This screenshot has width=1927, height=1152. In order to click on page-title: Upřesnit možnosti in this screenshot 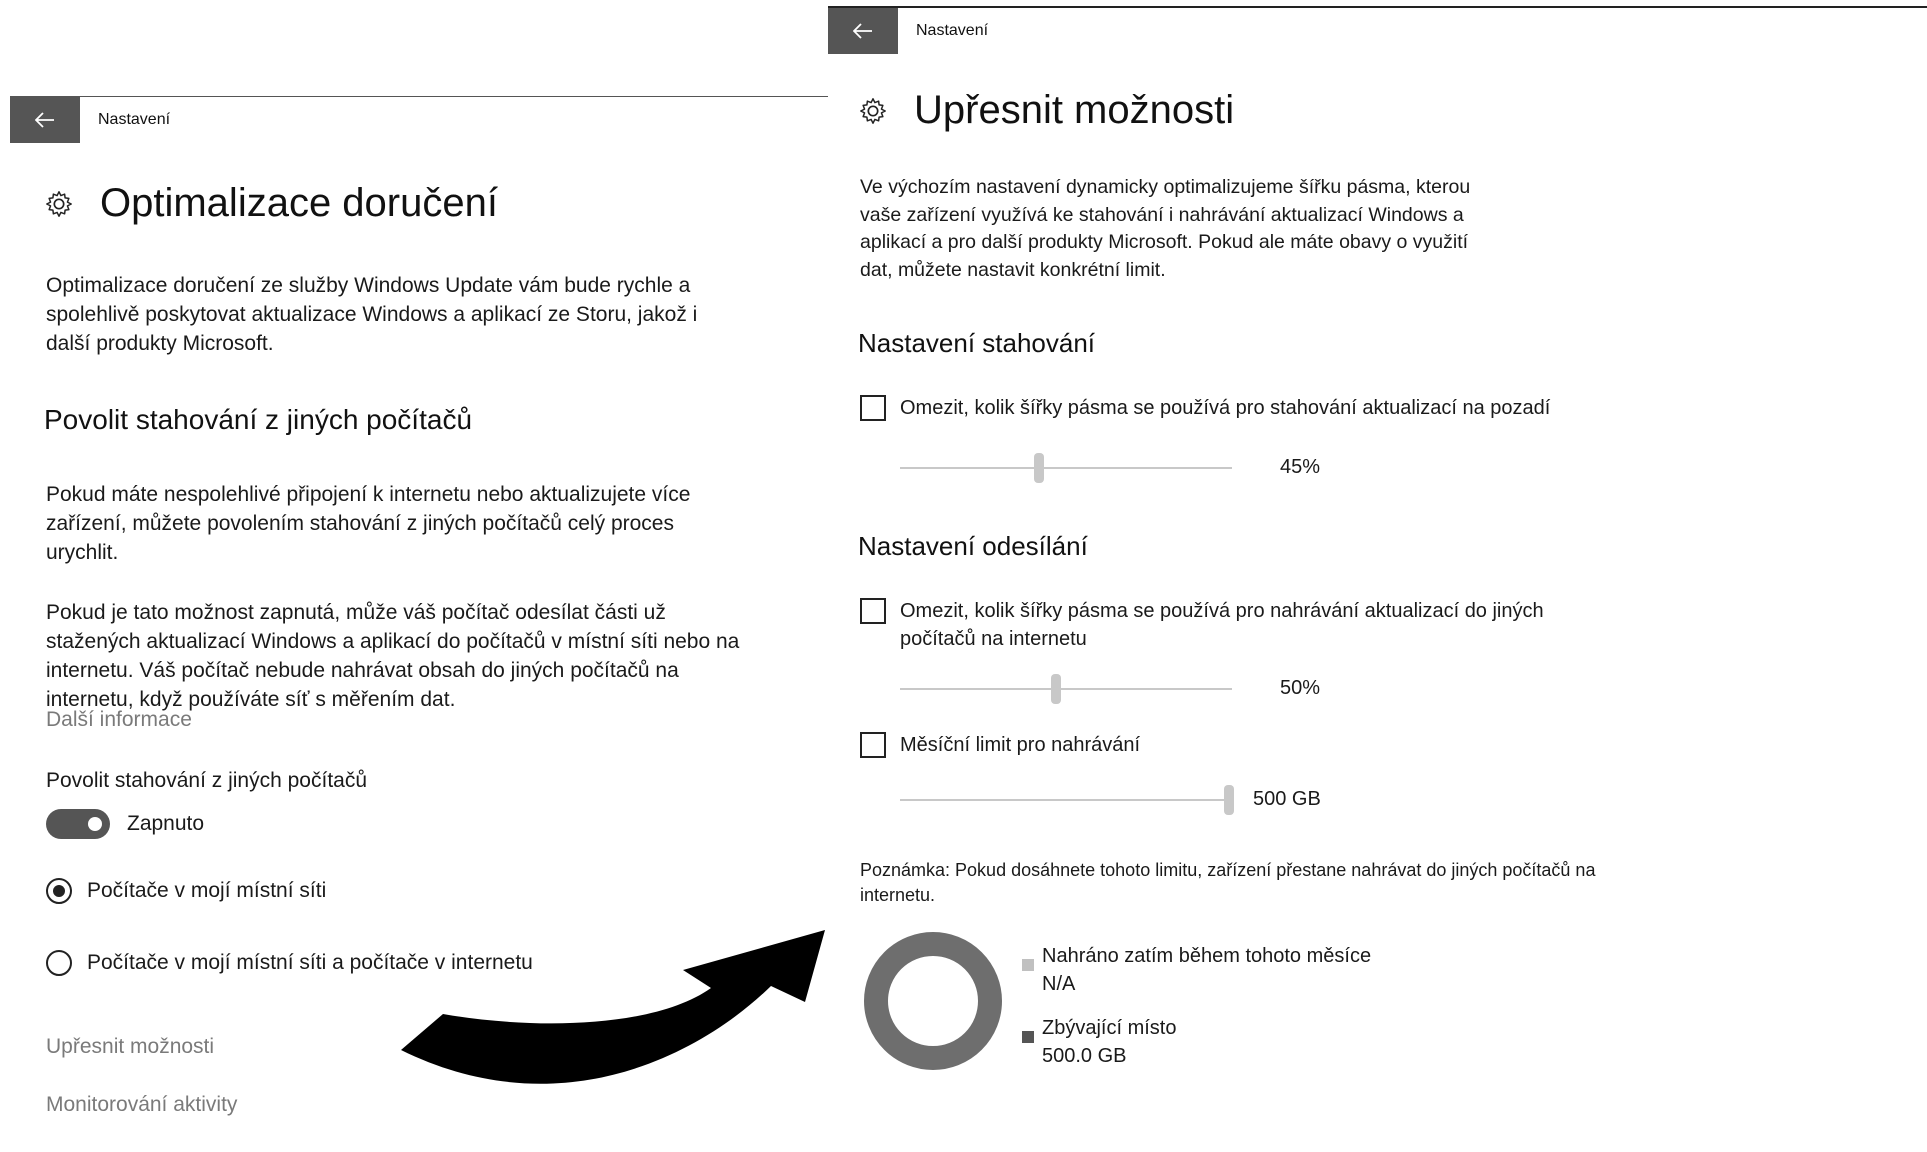, I will do `click(1074, 110)`.